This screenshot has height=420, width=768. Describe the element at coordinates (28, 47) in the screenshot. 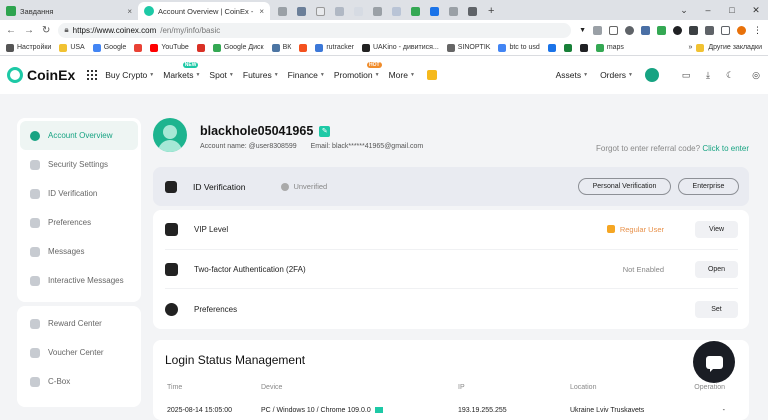

I see `bookmark-item: Настройки` at that location.